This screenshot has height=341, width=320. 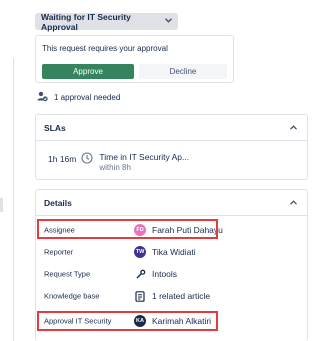 What do you see at coordinates (140, 296) in the screenshot?
I see `article-icon` at bounding box center [140, 296].